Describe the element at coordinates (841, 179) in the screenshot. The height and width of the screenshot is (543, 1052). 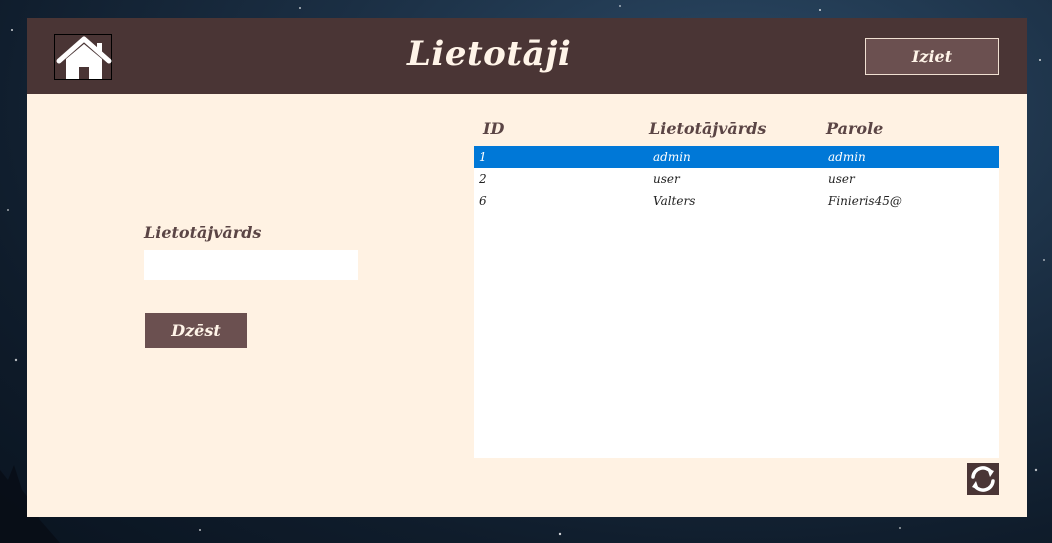
I see `cell-password: user` at that location.